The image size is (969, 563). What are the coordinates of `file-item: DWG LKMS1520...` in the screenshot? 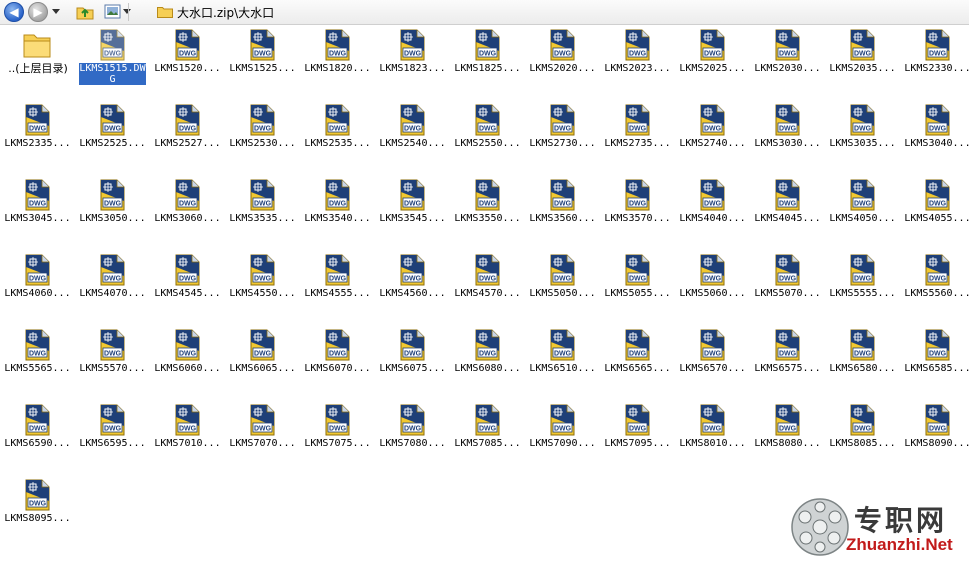 It's located at (187, 63).